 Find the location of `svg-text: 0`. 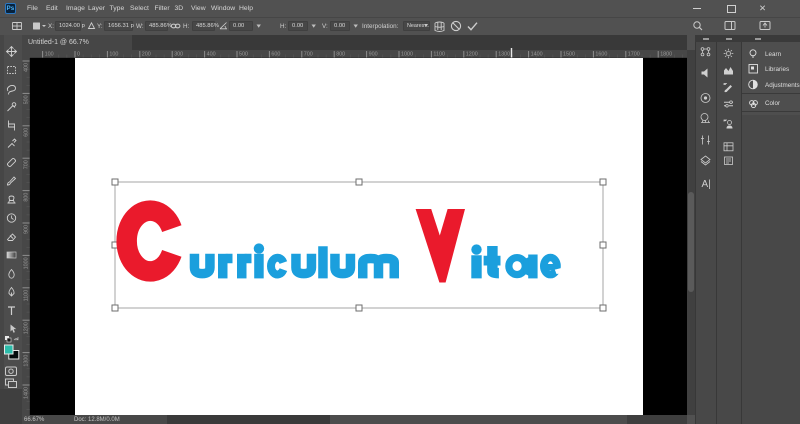

svg-text: 0 is located at coordinates (78, 55).